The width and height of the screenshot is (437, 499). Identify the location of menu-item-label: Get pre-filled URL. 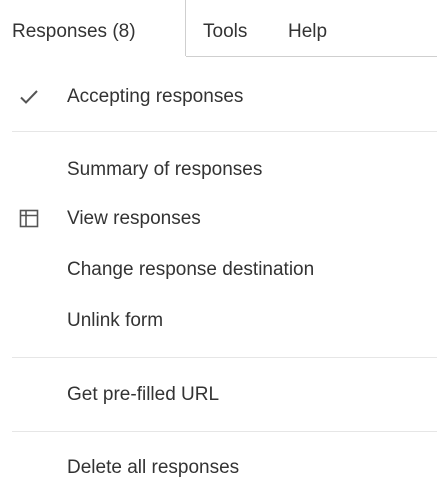
(143, 394).